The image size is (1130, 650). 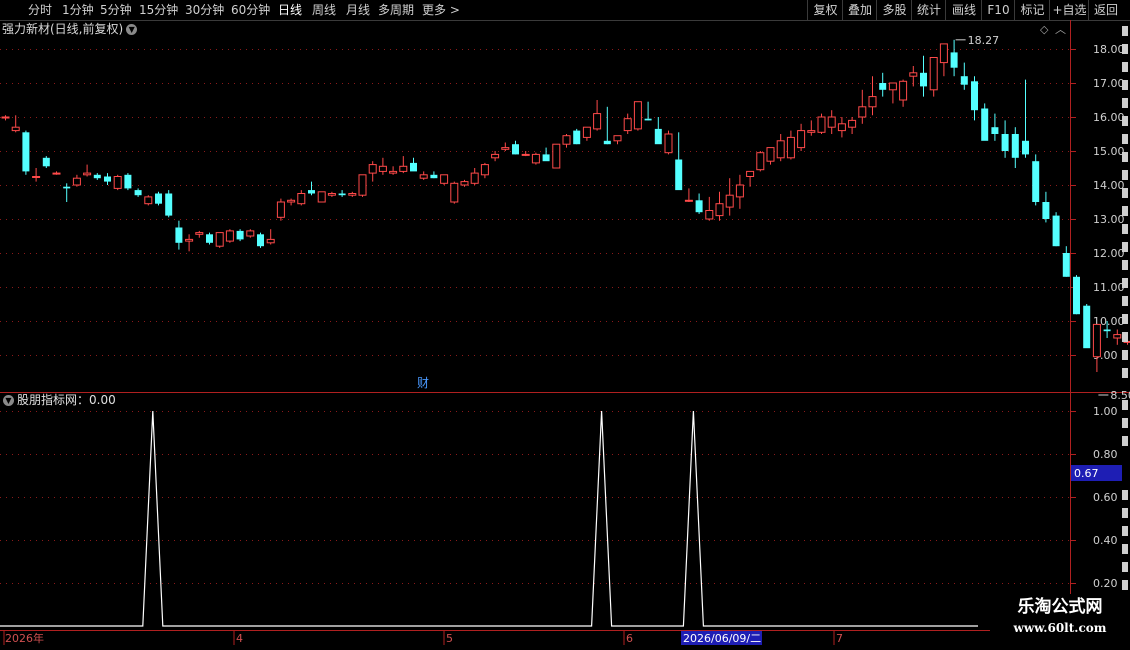 I want to click on chevron-down-icon: ▼, so click(x=8, y=400).